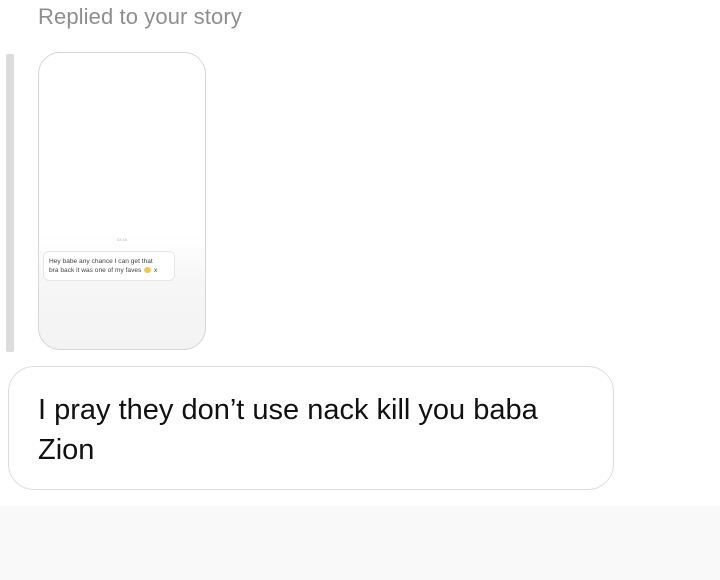 The image size is (720, 580). Describe the element at coordinates (121, 239) in the screenshot. I see `story-timestamp: 03:18` at that location.